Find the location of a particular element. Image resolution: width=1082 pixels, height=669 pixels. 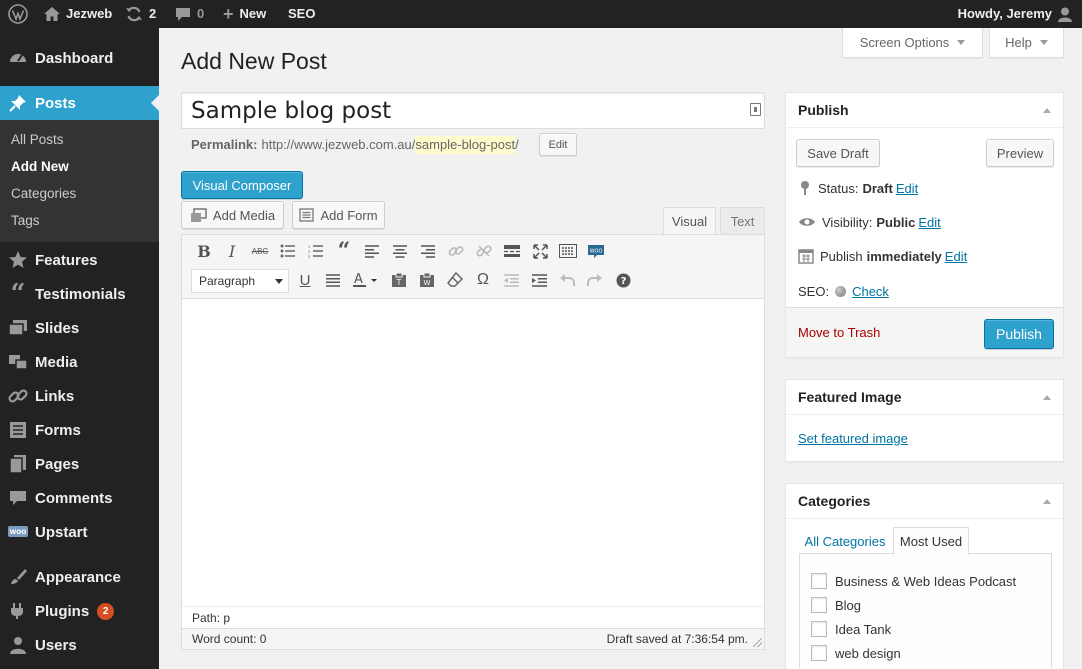

category-item: web design is located at coordinates (856, 653).